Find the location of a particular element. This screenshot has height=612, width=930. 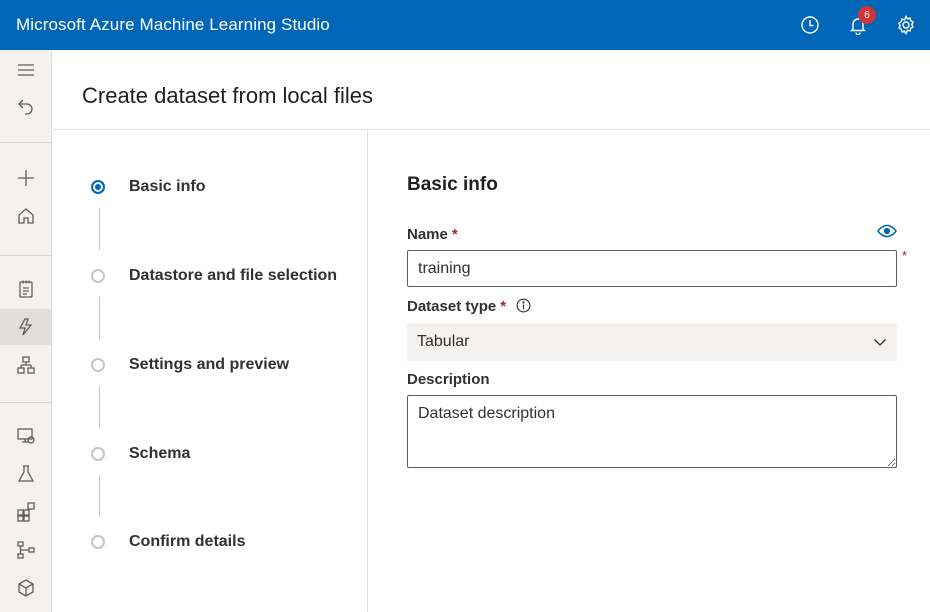

automated-ml-button is located at coordinates (26, 327).